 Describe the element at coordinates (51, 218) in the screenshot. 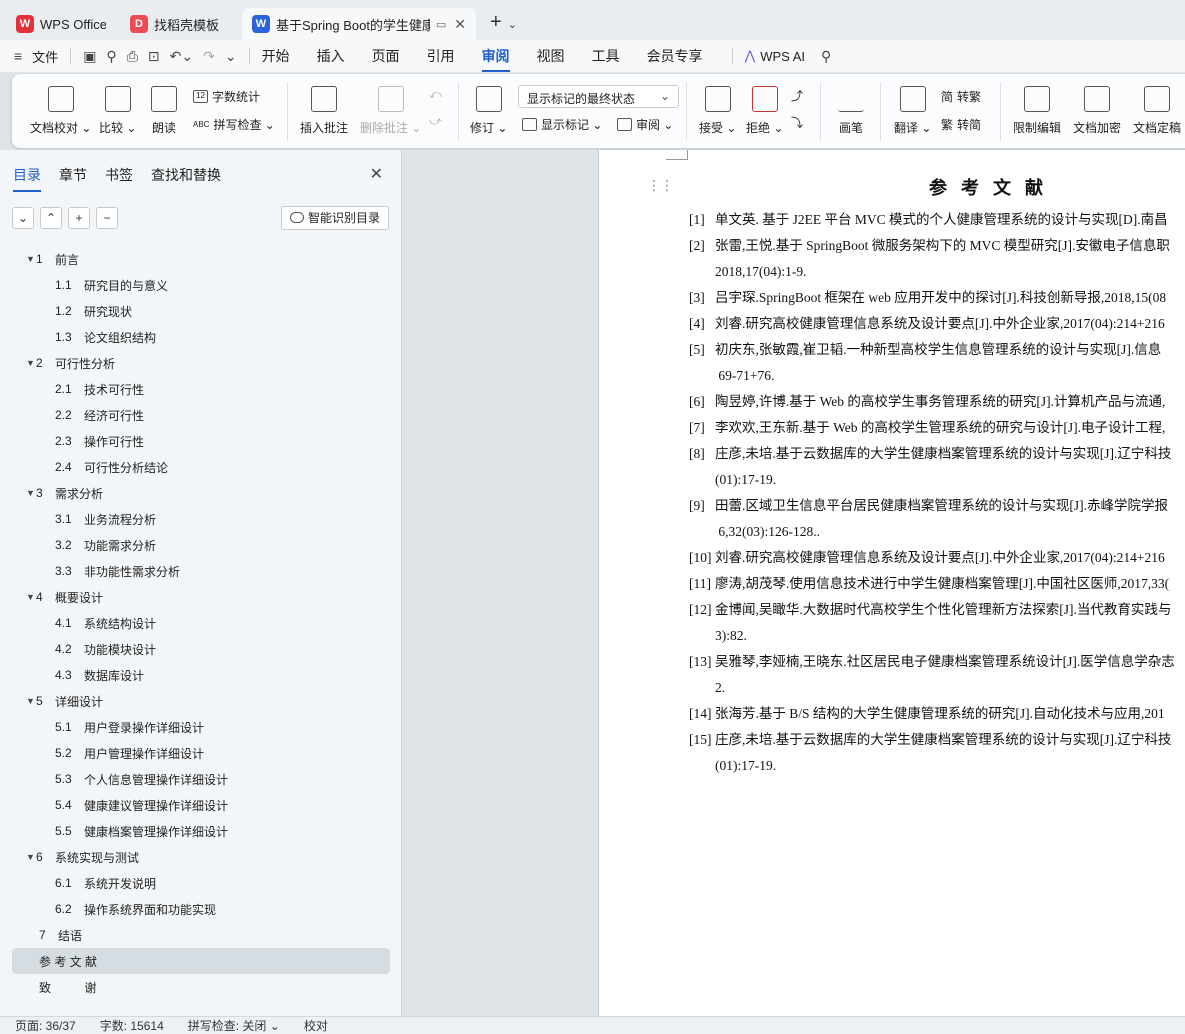

I see `collapse-all-button: ⌃` at that location.